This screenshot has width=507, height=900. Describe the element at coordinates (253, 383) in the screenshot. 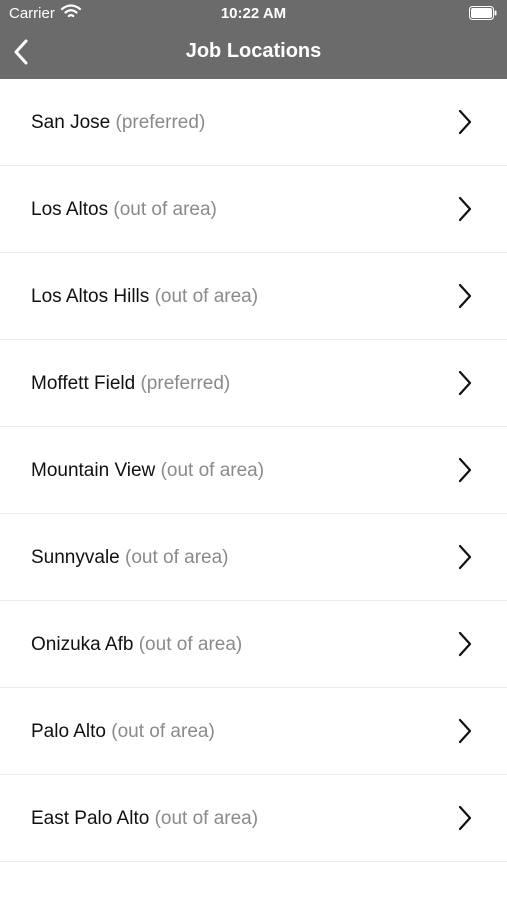

I see `location-row: Moffett Field (preferred)` at that location.